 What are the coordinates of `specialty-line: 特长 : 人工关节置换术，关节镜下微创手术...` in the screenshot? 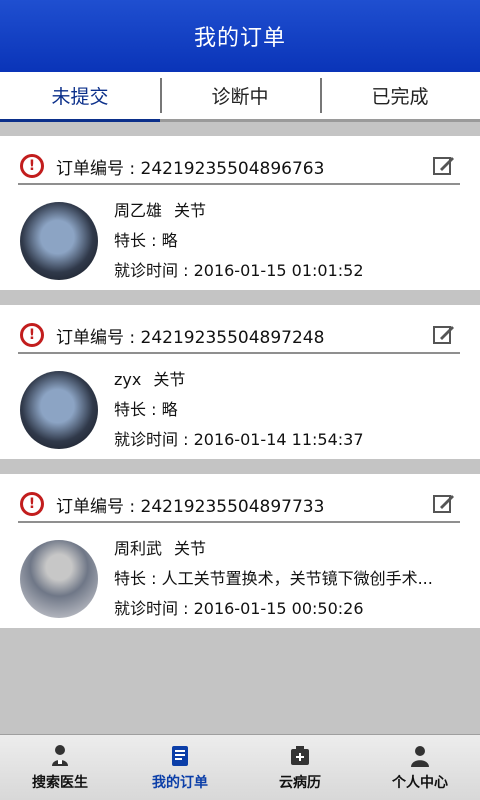 It's located at (273, 578).